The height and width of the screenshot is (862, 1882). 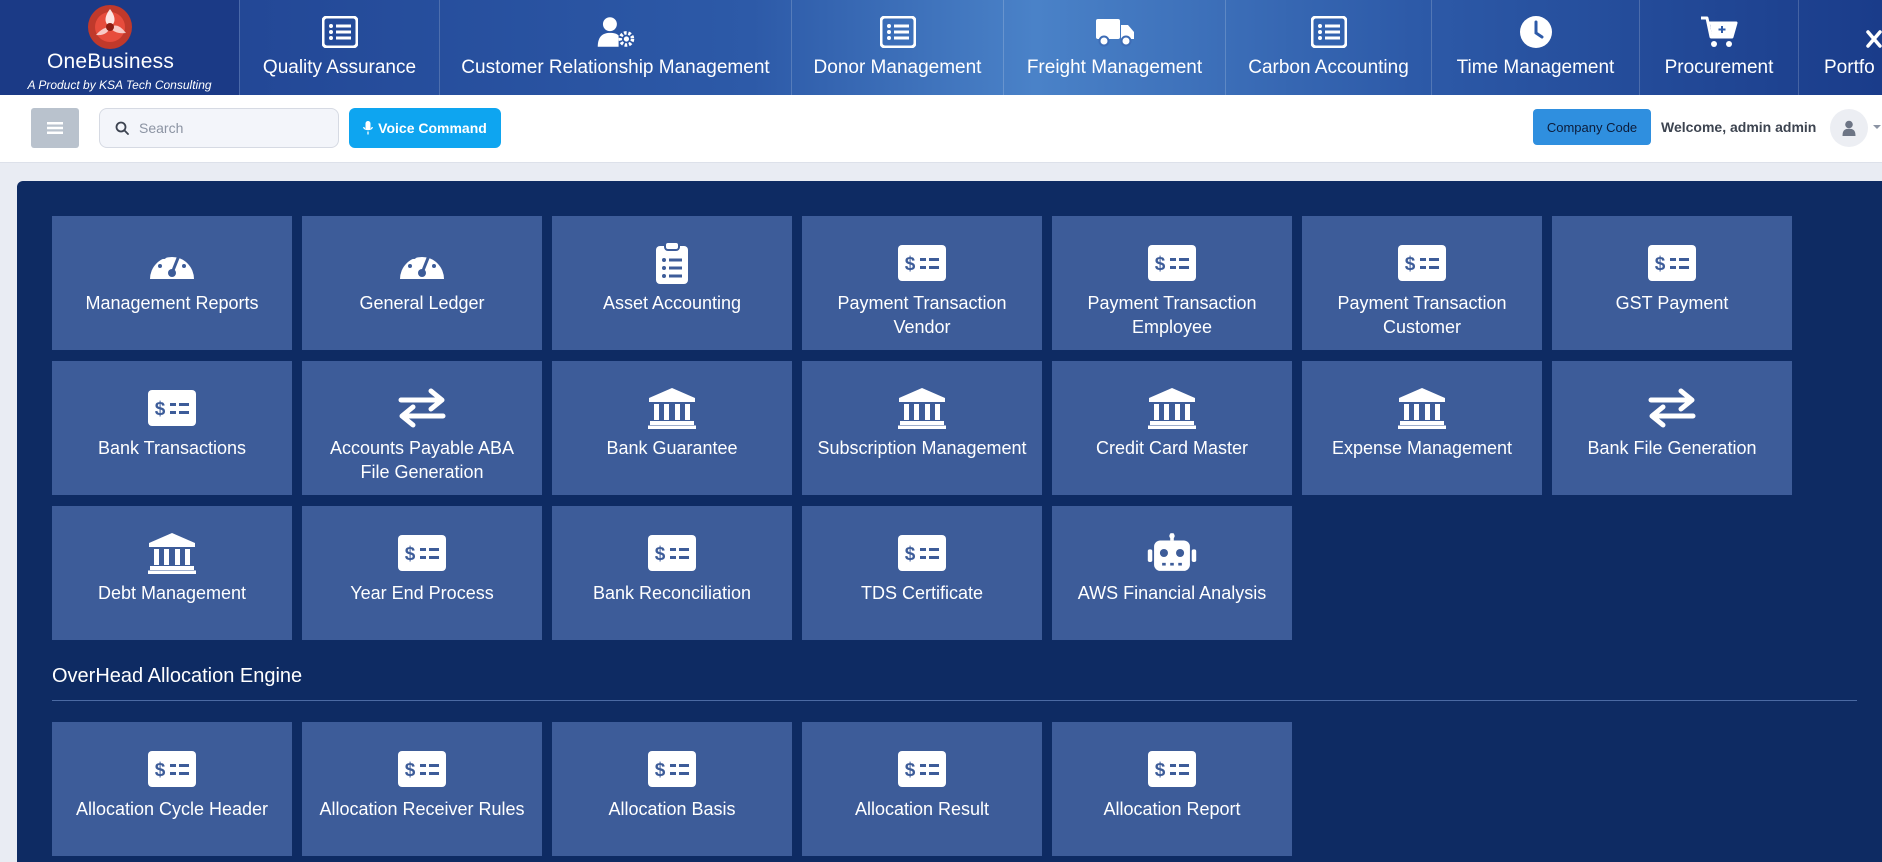 I want to click on avatar, so click(x=1849, y=128).